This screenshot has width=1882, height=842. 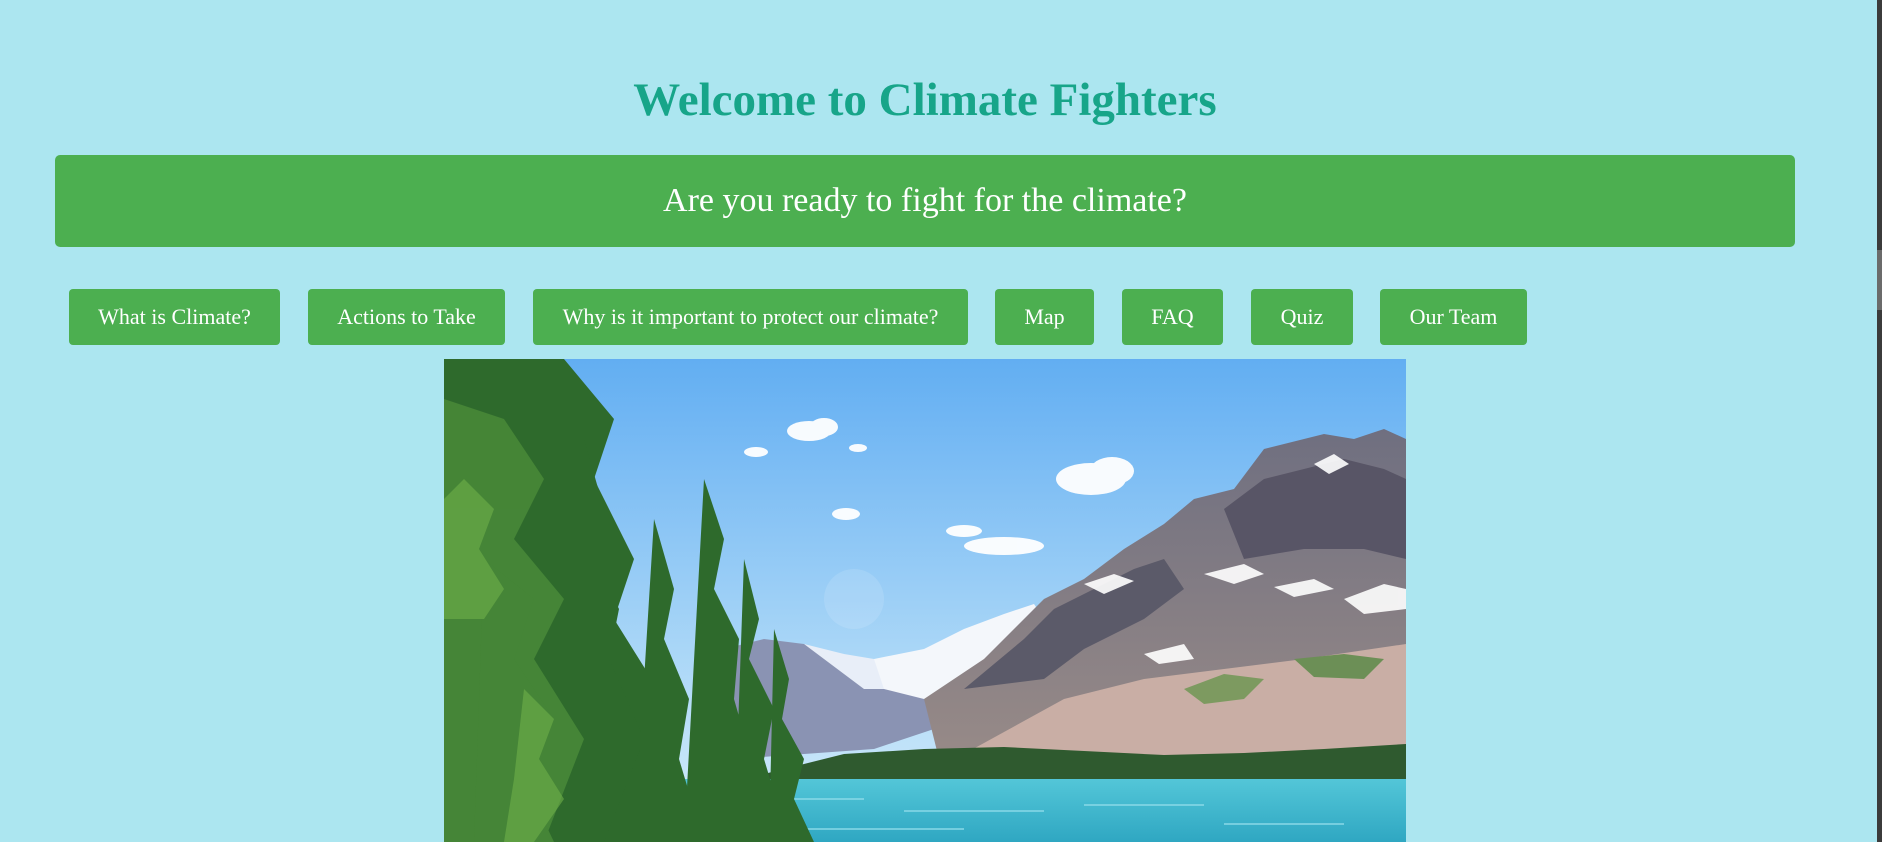 I want to click on hero-banner: Are you ready to fight for the climate?, so click(x=925, y=201).